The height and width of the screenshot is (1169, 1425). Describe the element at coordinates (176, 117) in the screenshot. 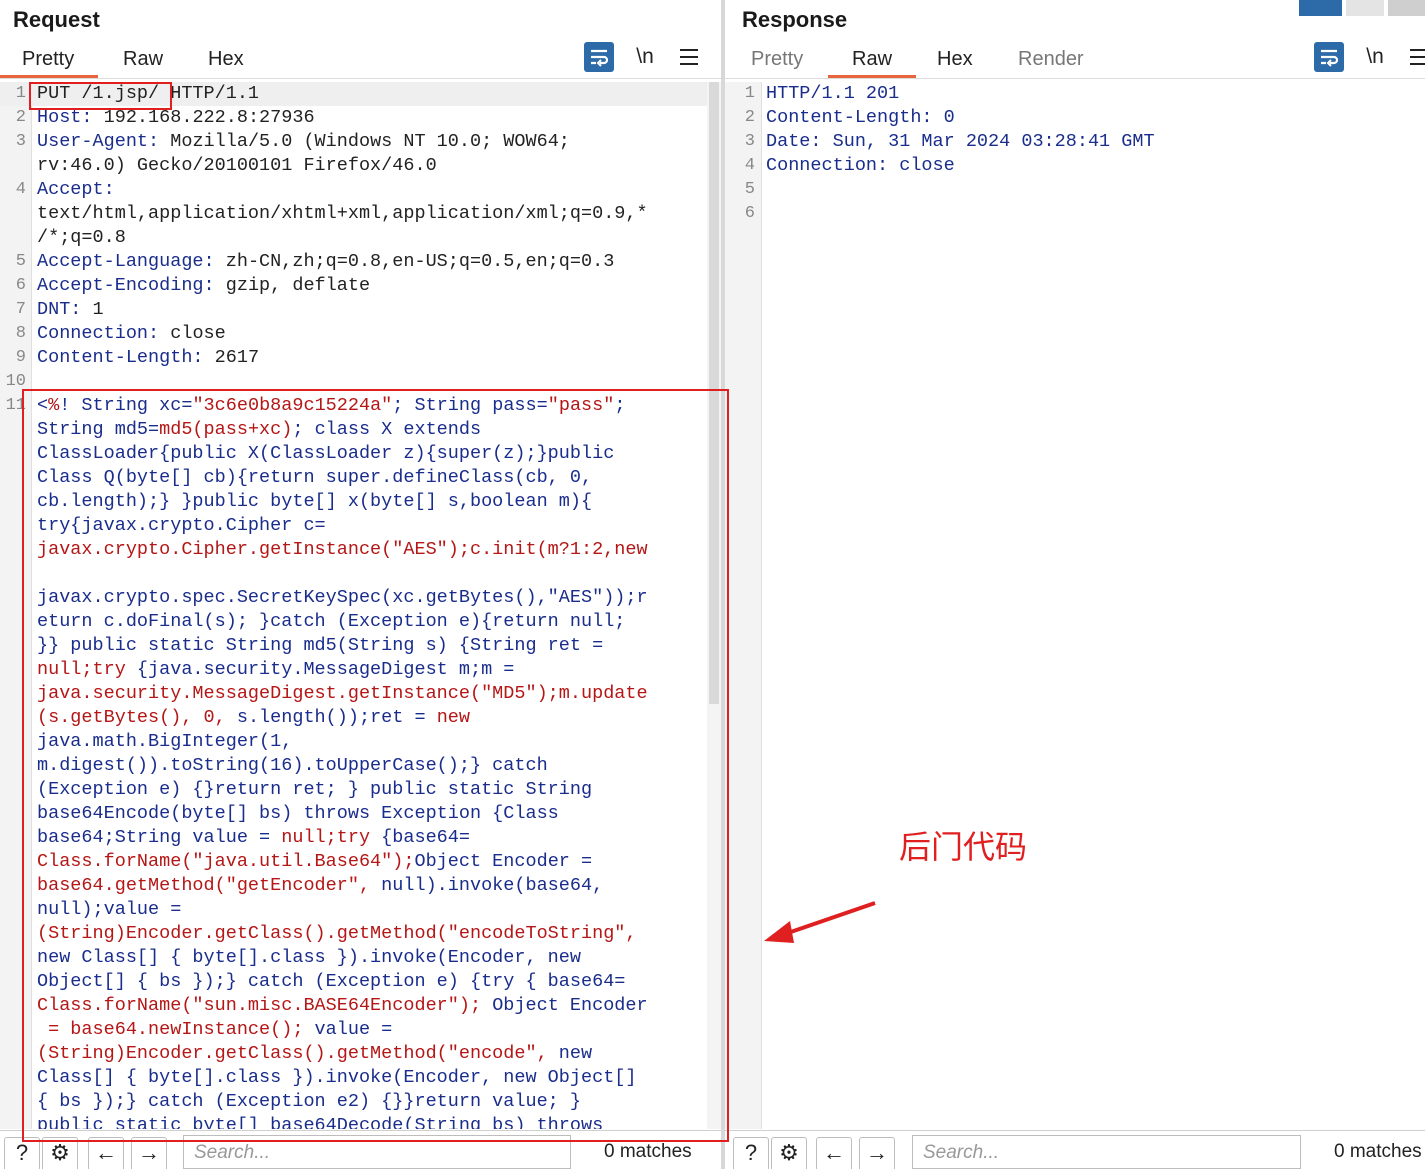

I see `line-code: Host: 192.168.222.8:27936` at that location.